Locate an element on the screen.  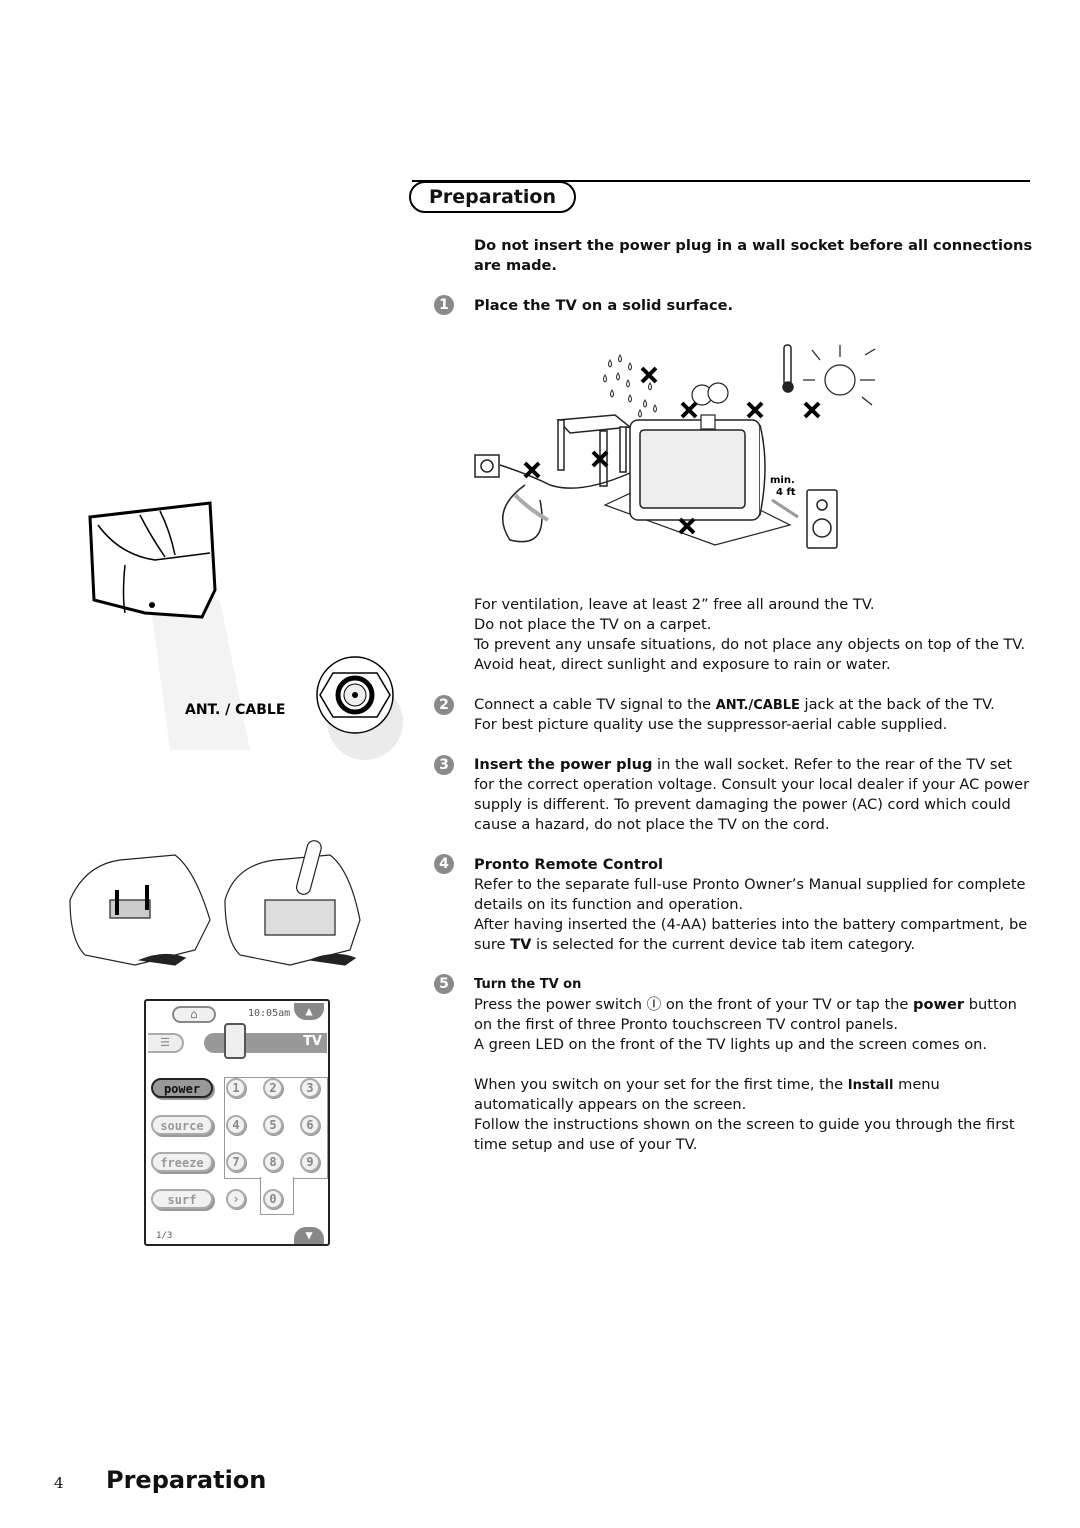
remote-battery-compartment is located at coordinates (292, 903).